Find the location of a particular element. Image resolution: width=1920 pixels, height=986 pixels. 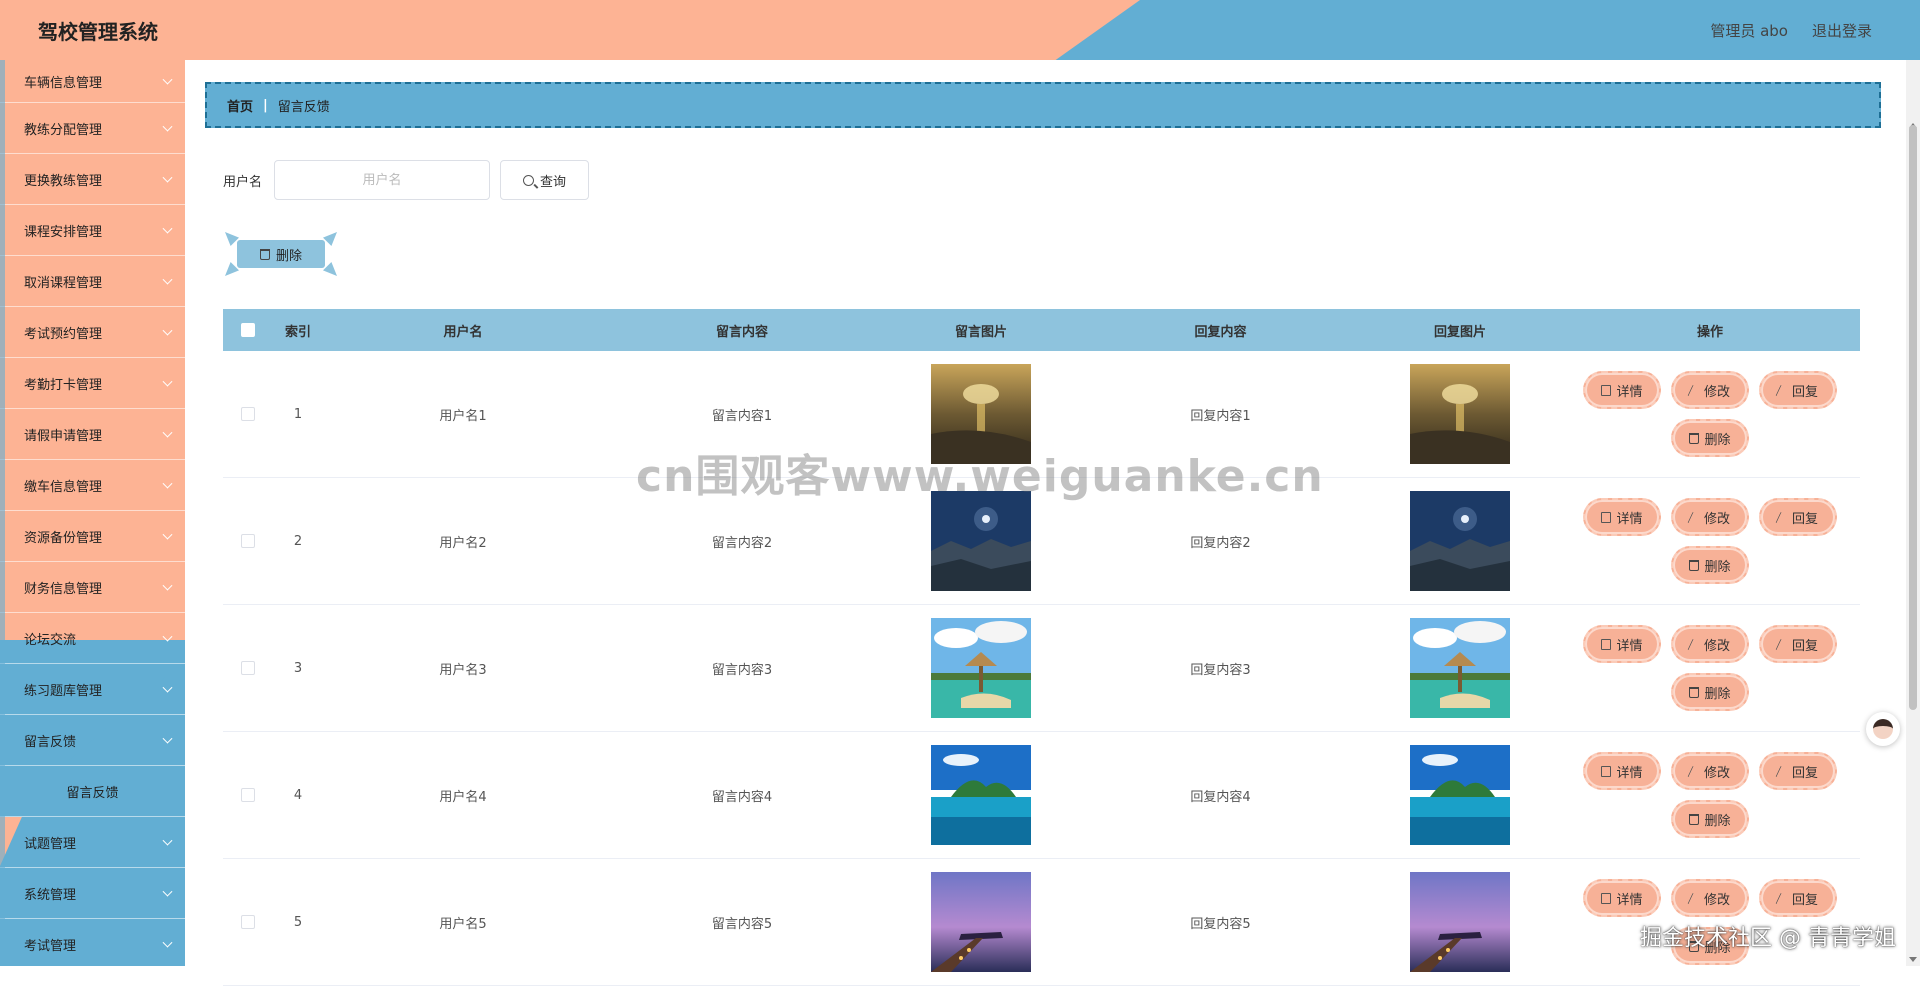

reply-button-label: 回复 is located at coordinates (1805, 898).